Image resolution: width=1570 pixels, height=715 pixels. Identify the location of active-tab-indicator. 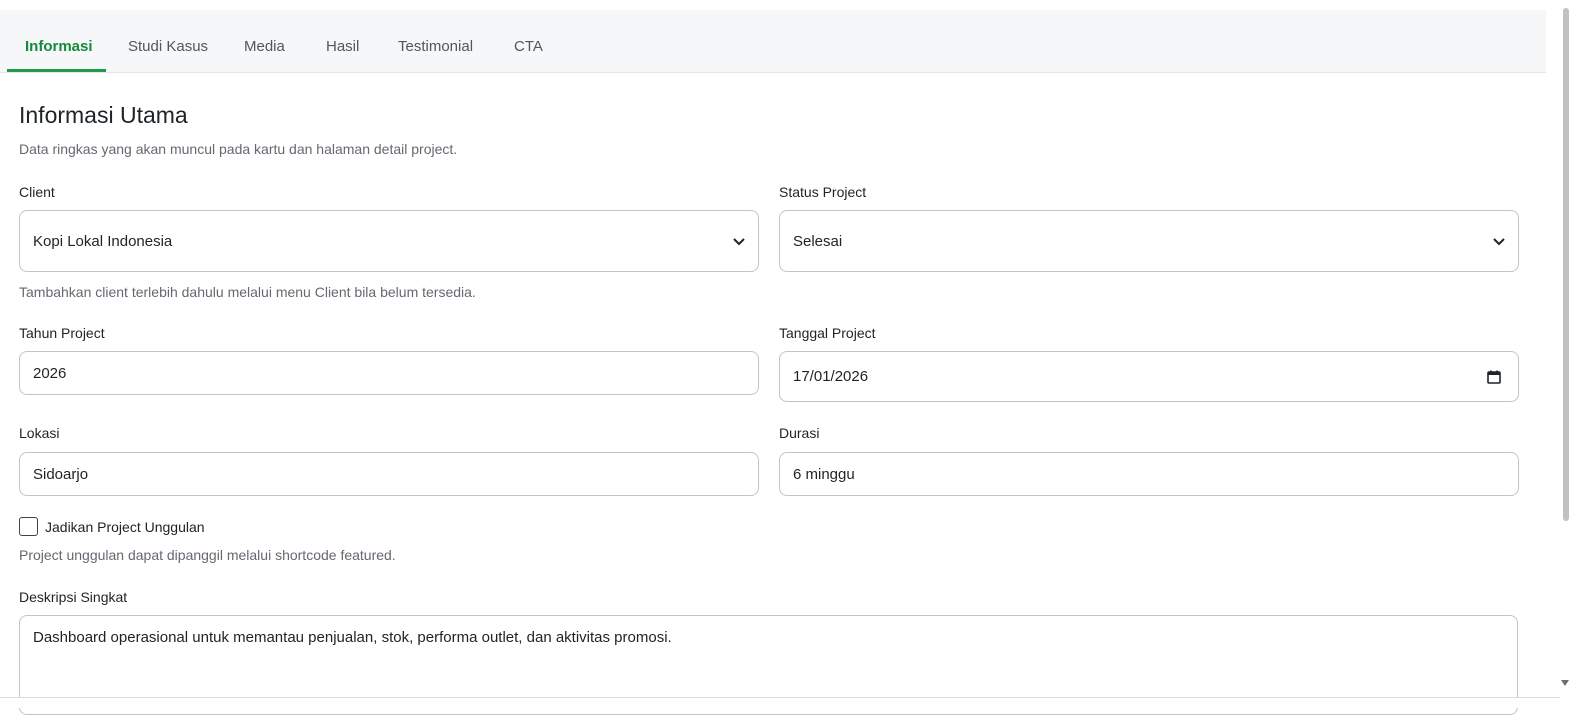
(56, 70).